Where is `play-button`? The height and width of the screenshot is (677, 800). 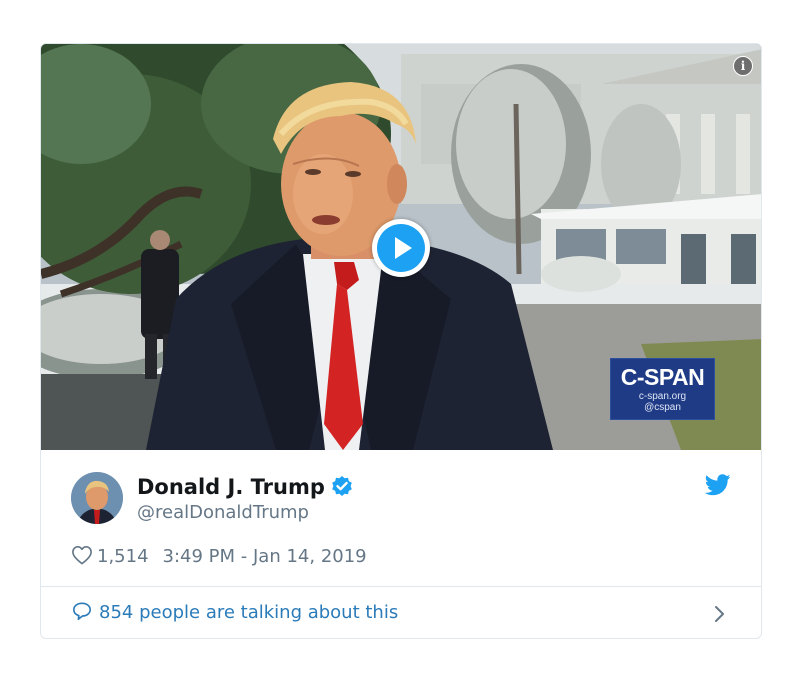
play-button is located at coordinates (401, 248).